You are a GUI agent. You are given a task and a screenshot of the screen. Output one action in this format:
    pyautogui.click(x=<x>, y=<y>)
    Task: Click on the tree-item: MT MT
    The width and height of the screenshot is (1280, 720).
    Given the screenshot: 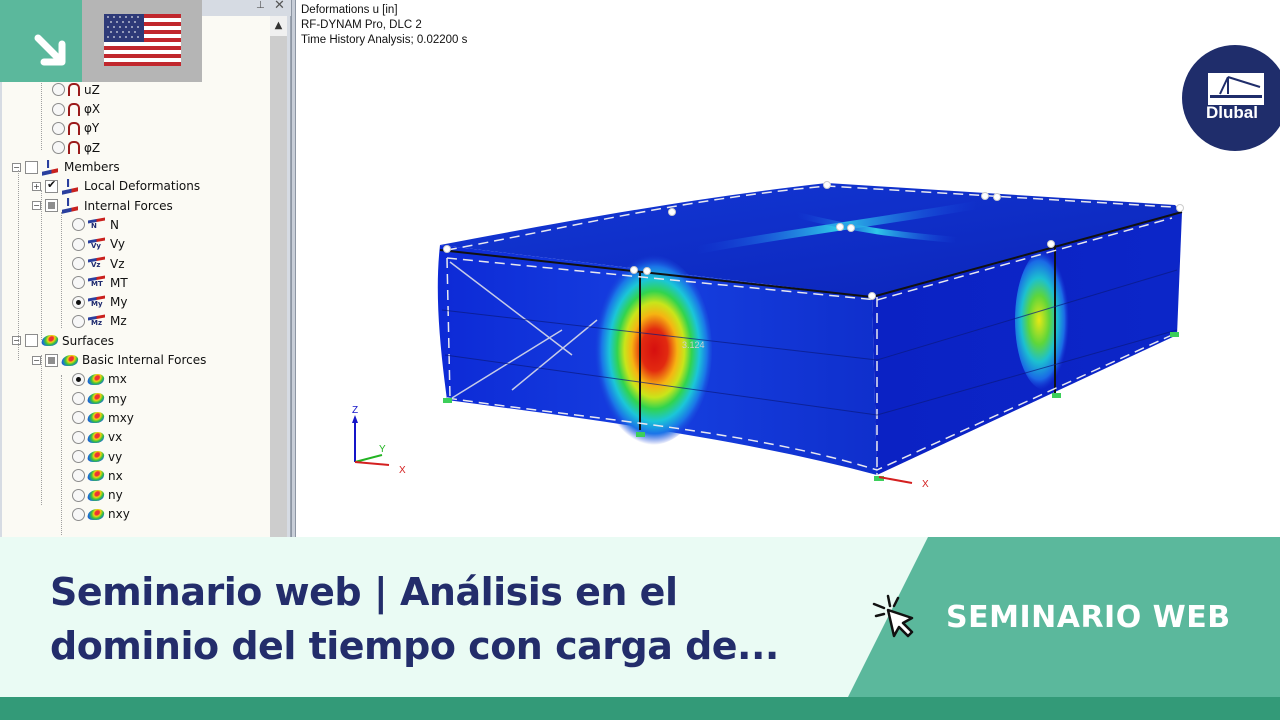 What is the action you would take?
    pyautogui.click(x=100, y=282)
    